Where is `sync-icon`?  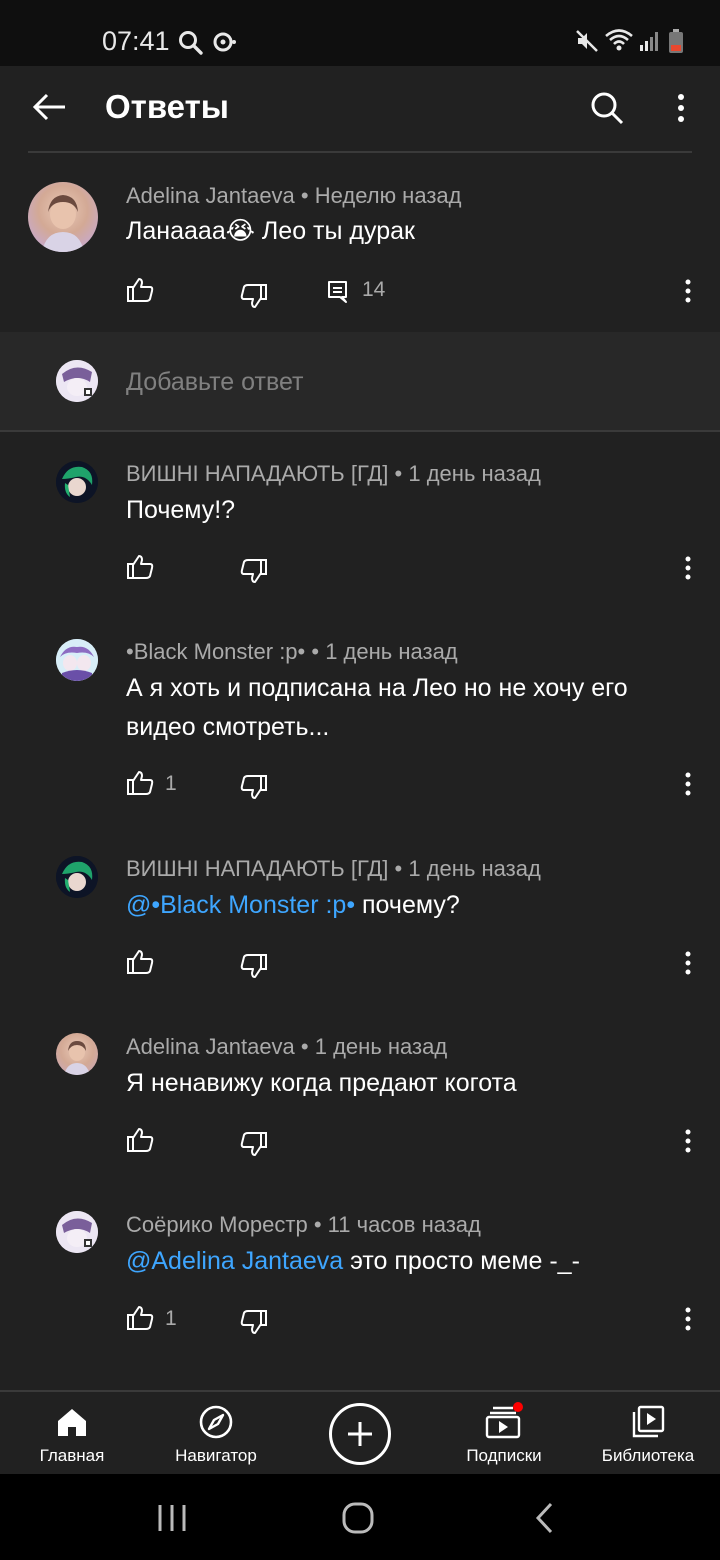 sync-icon is located at coordinates (224, 42).